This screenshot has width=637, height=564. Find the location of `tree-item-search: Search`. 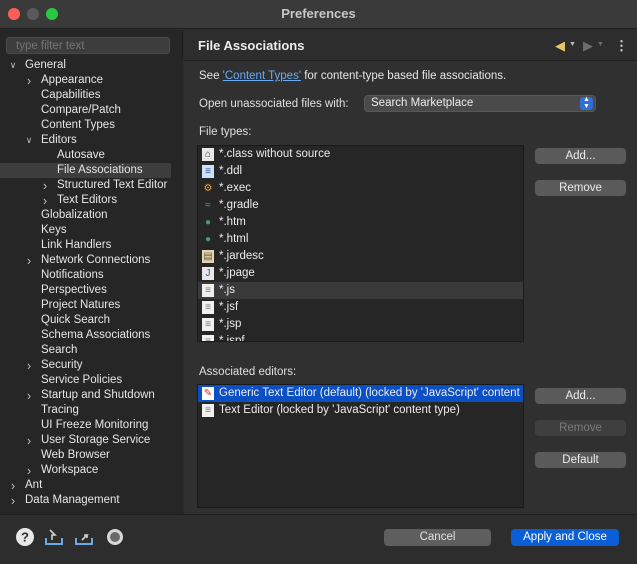

tree-item-search: Search is located at coordinates (85, 350).